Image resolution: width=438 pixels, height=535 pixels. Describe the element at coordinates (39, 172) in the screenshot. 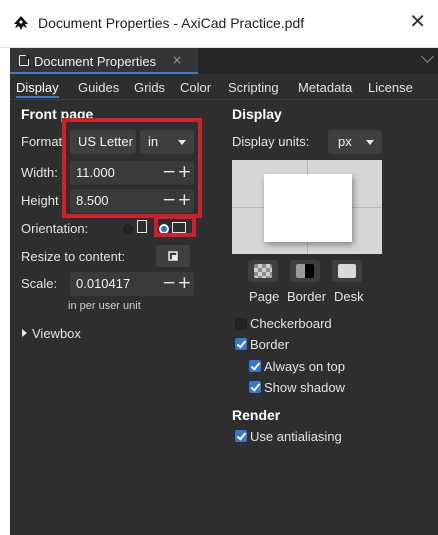

I see `width-label: Width:` at that location.